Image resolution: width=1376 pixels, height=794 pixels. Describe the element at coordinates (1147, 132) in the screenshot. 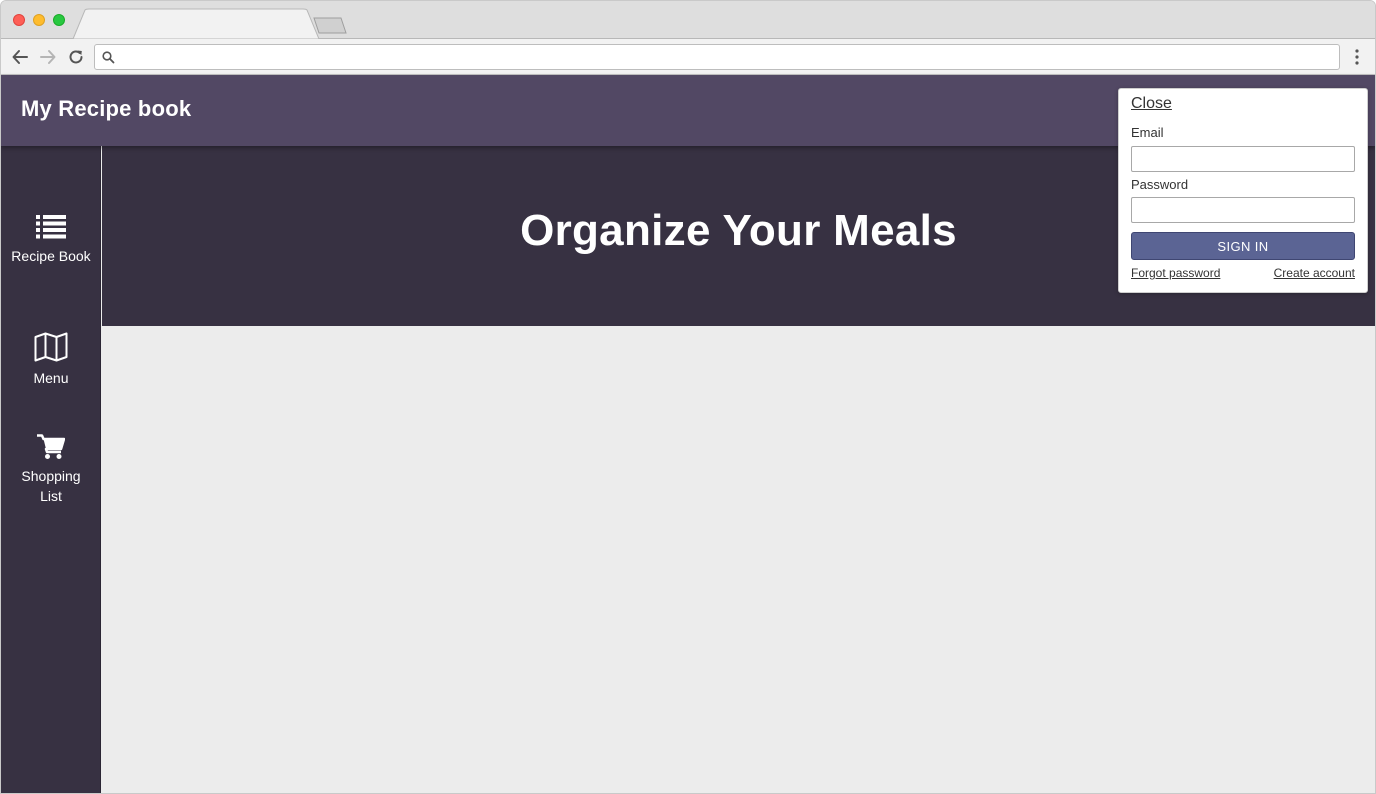

I see `email-label: Email` at that location.